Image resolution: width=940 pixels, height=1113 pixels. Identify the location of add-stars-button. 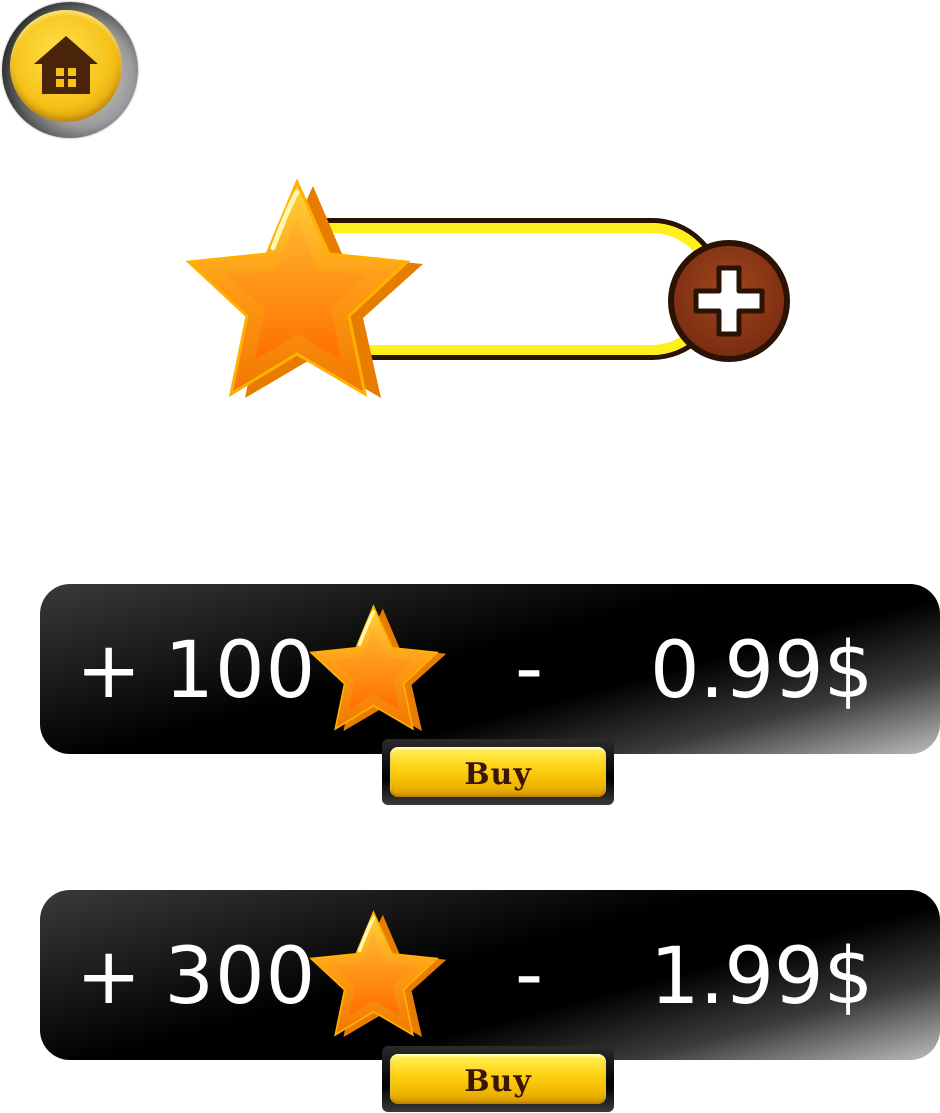
(729, 301).